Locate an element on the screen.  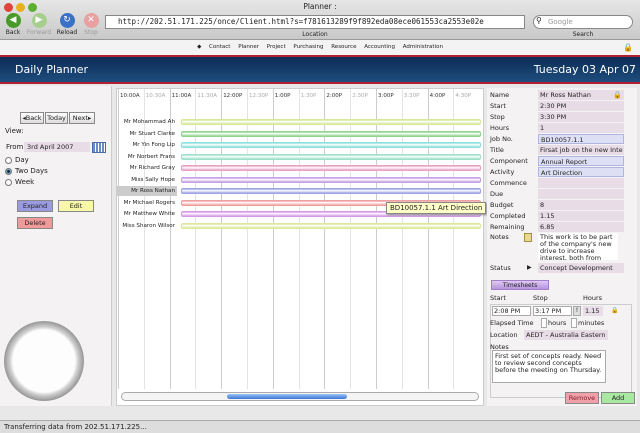
ts-calc-button: ! is located at coordinates (577, 311).